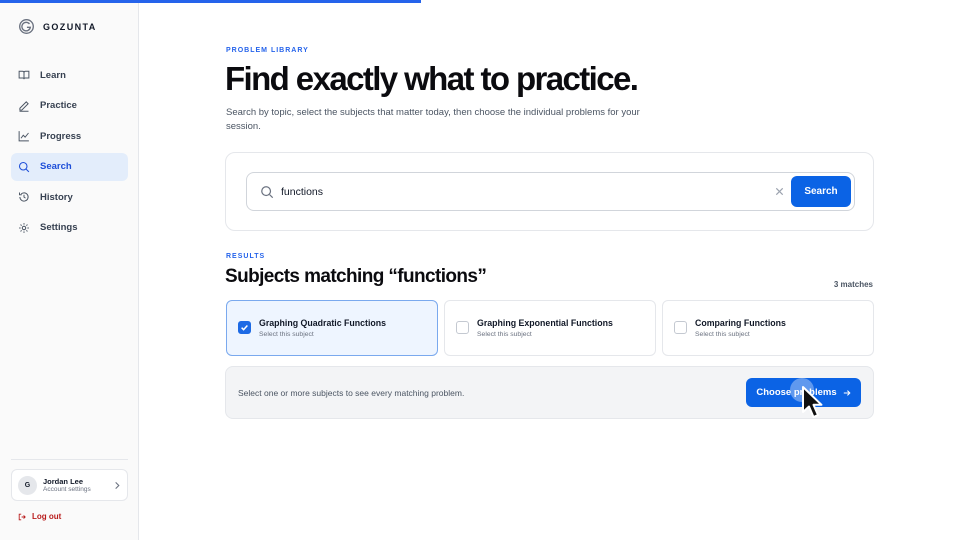 This screenshot has width=960, height=540. What do you see at coordinates (22, 516) in the screenshot?
I see `logout-icon` at bounding box center [22, 516].